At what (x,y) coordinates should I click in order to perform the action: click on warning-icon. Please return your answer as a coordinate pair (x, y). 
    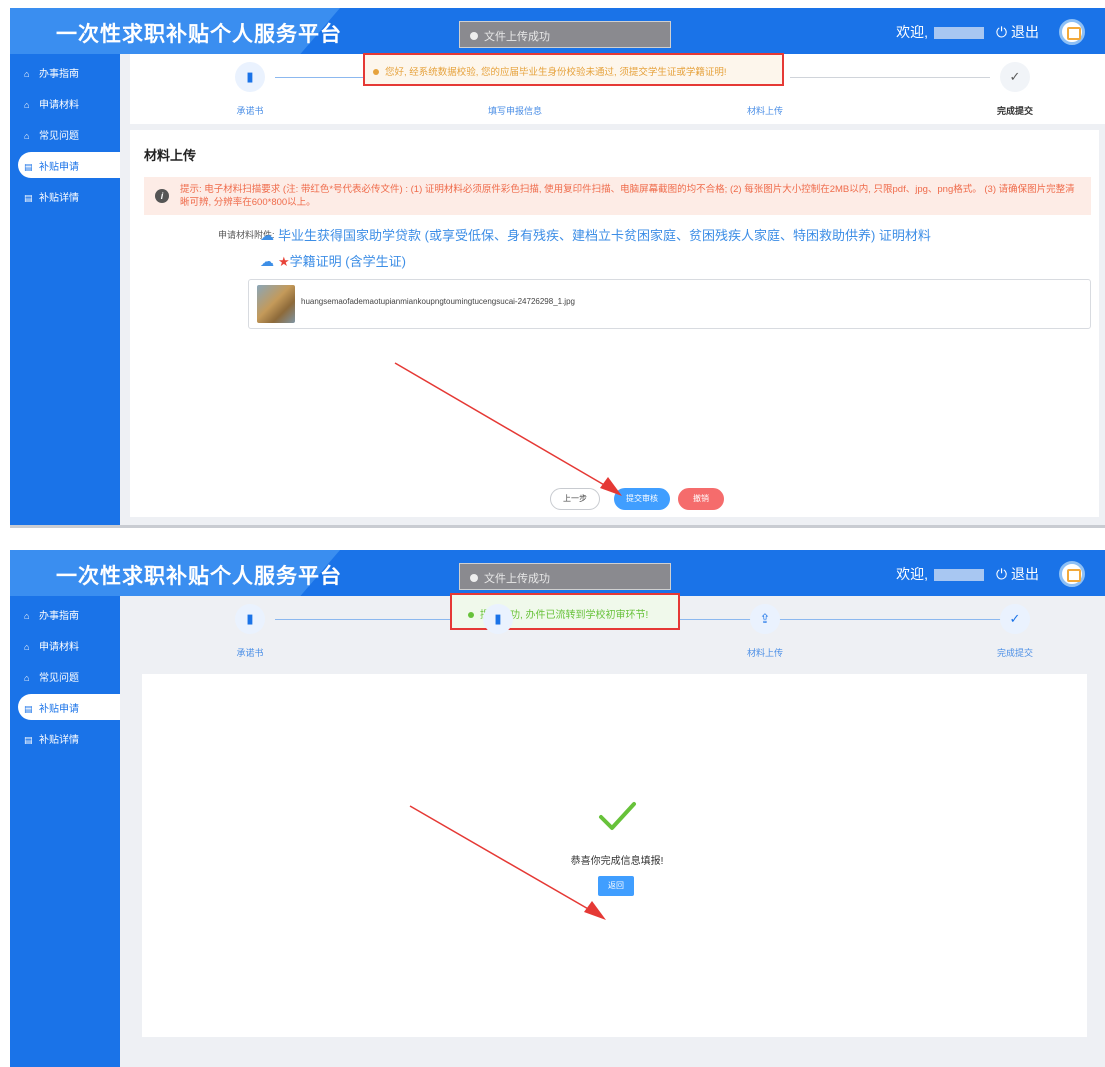
    Looking at the image, I should click on (376, 72).